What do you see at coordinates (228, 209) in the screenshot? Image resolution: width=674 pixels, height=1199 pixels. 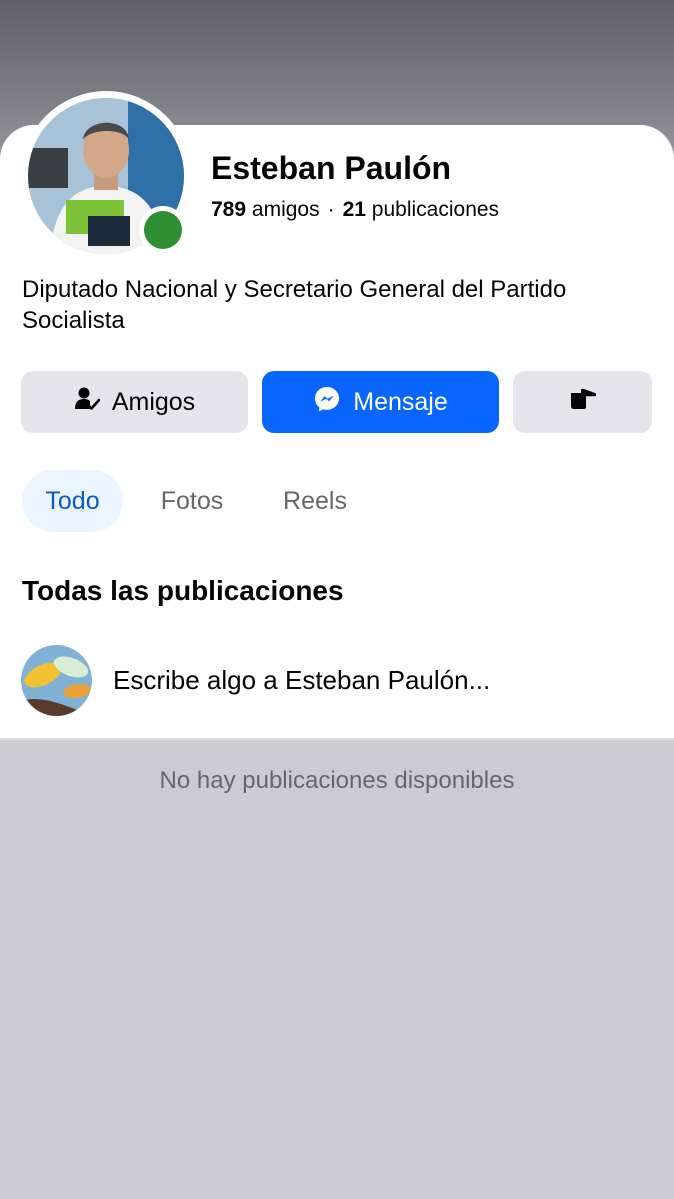 I see `friends-count: 789` at bounding box center [228, 209].